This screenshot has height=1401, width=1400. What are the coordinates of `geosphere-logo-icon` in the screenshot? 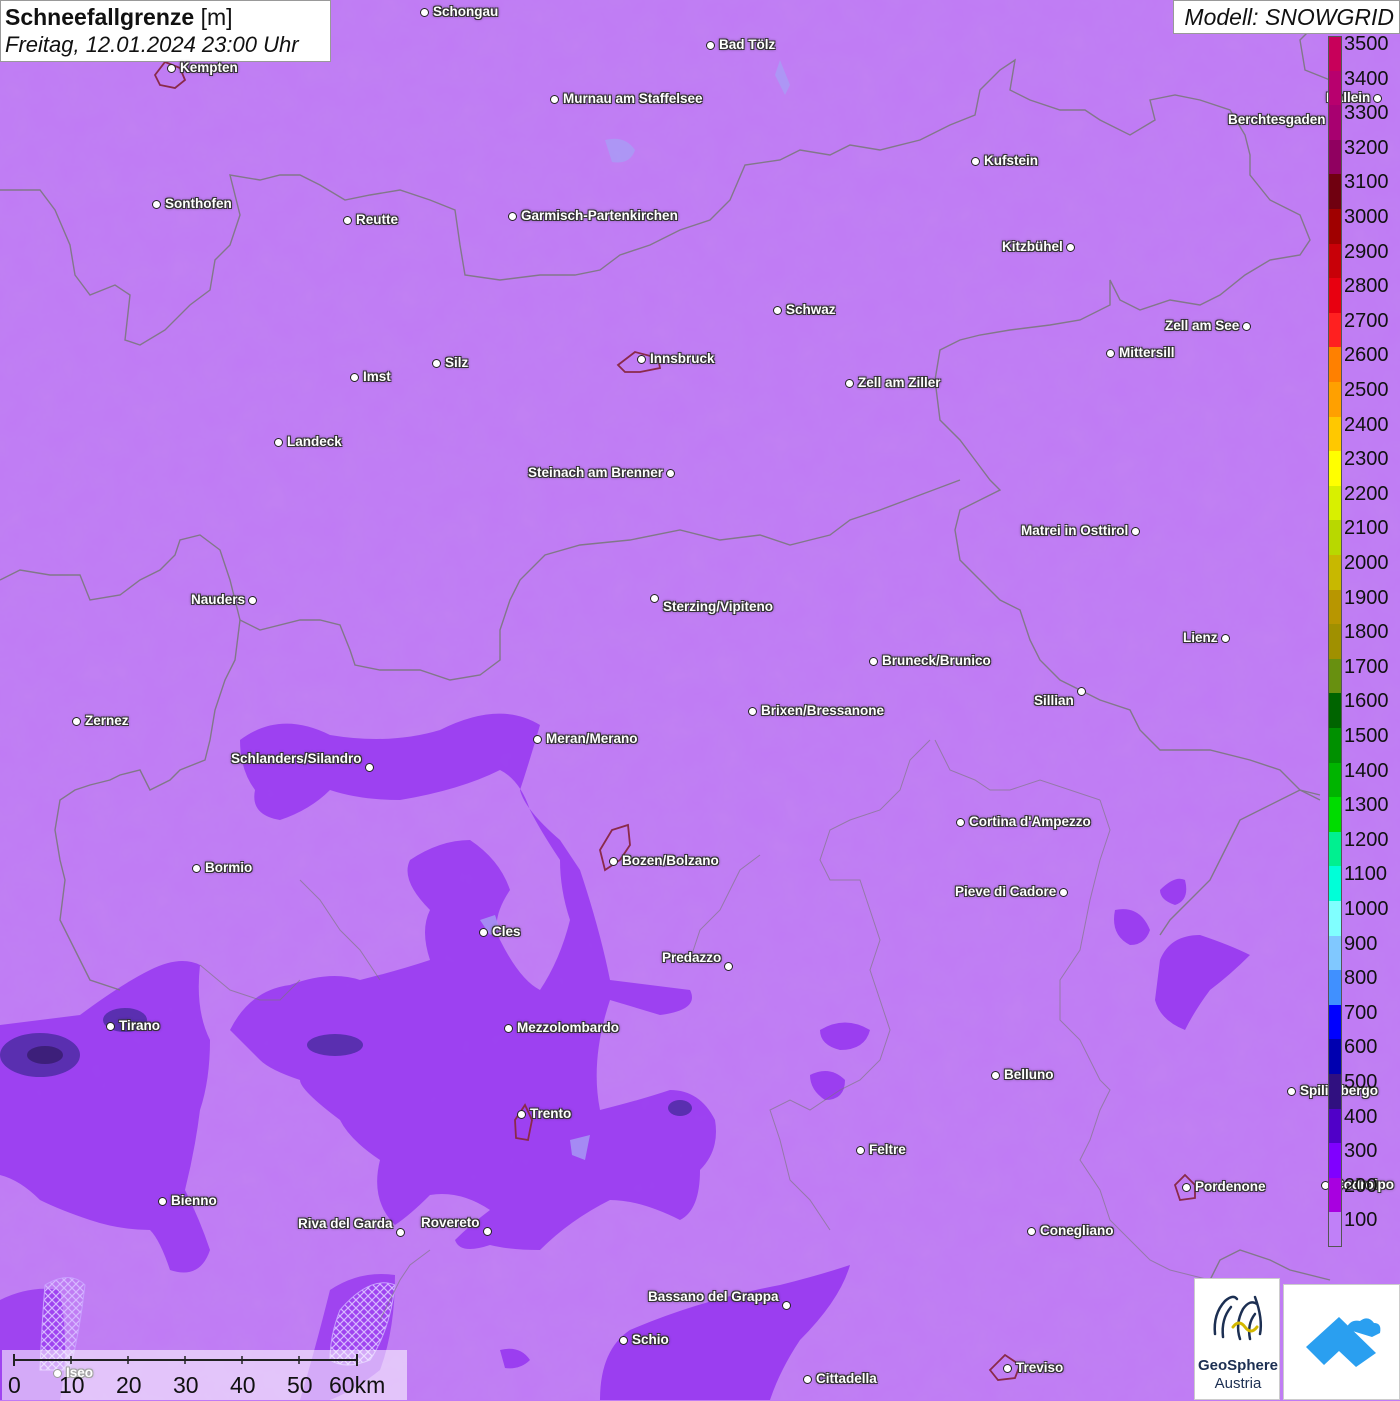 It's located at (1238, 1318).